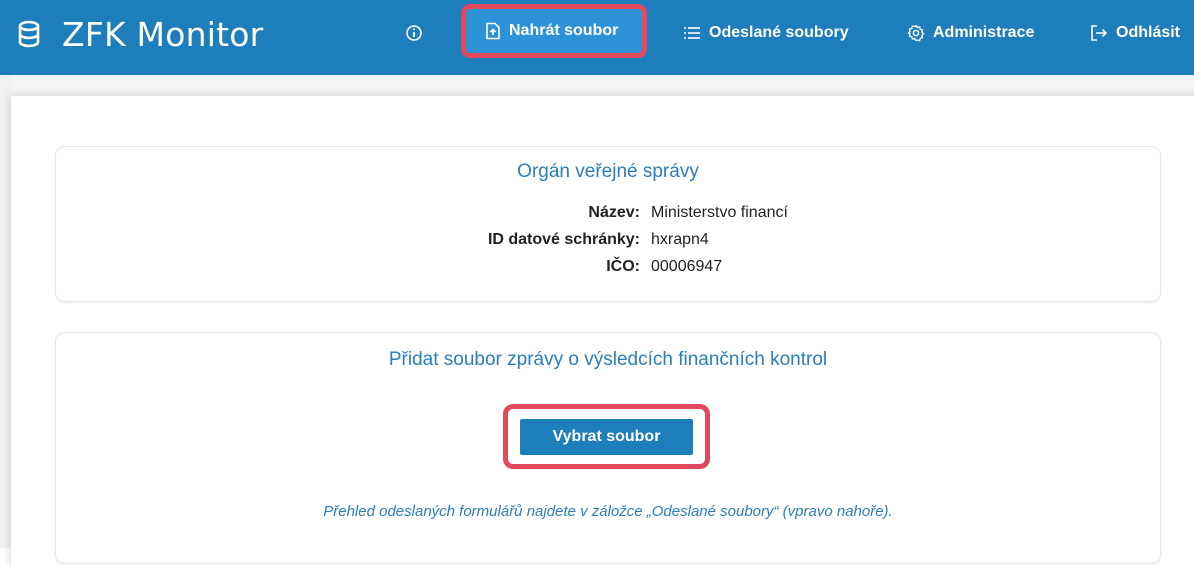  I want to click on organ-heading: Orgán veřejné správy, so click(608, 171).